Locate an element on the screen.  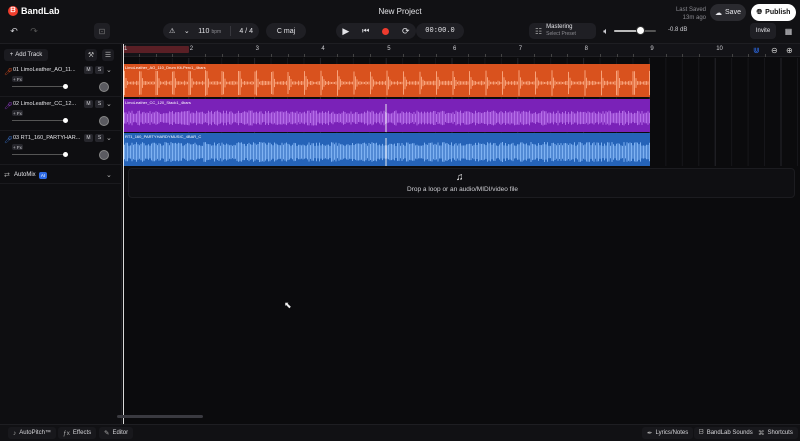
save-button: ☁ Save is located at coordinates (728, 12).